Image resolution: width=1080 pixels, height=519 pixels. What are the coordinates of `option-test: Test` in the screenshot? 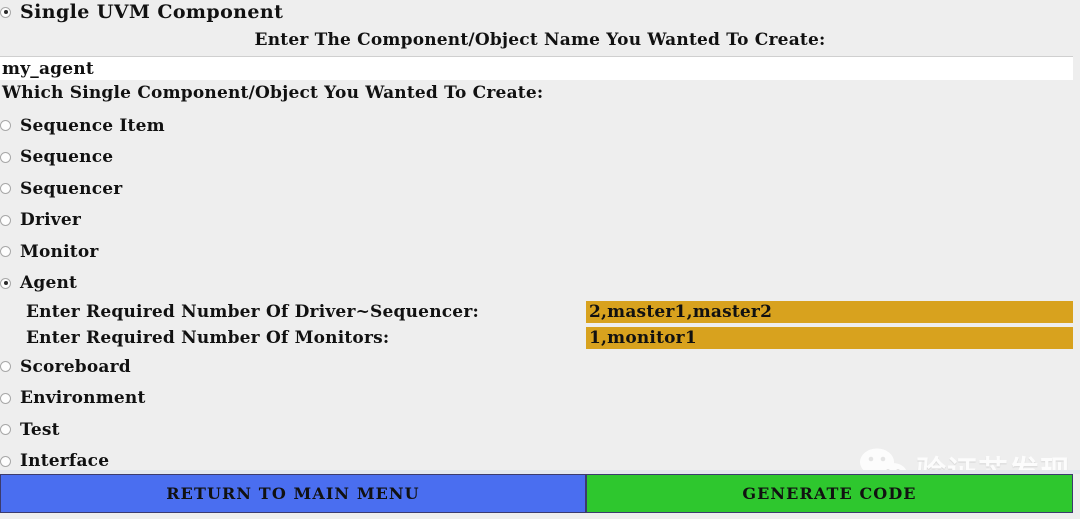 It's located at (540, 430).